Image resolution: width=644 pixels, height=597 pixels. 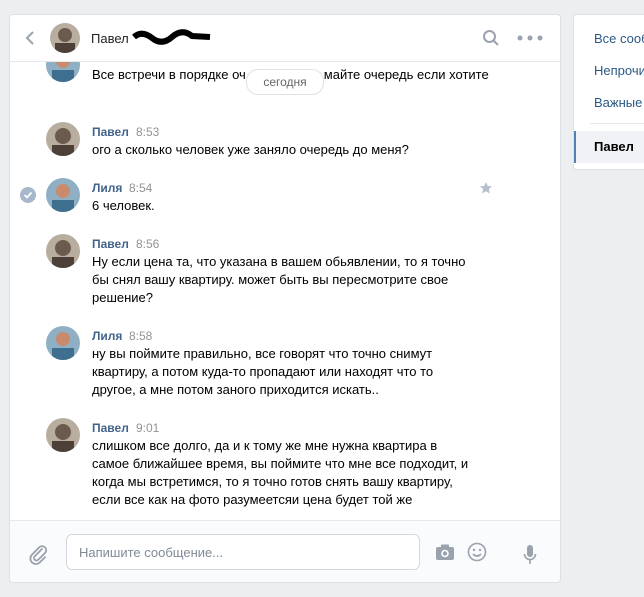 I want to click on camera-icon, so click(x=445, y=552).